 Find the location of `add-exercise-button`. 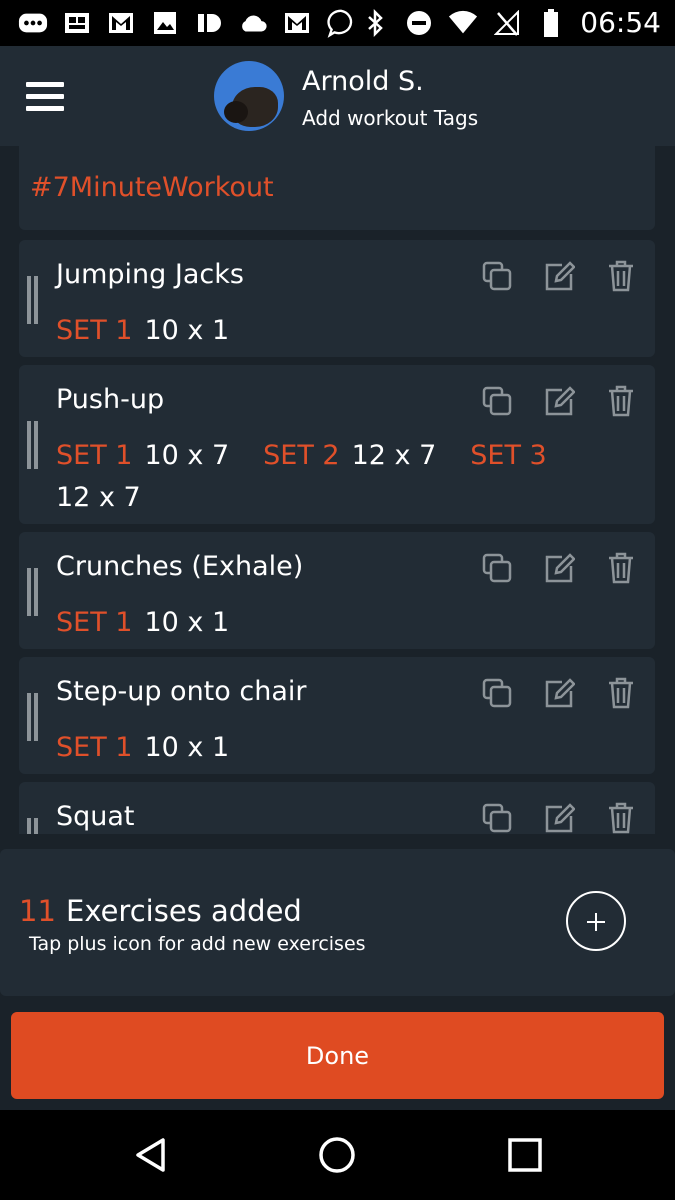

add-exercise-button is located at coordinates (596, 921).